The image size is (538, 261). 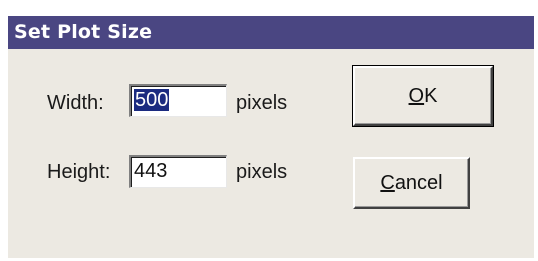 I want to click on width-input: 500, so click(x=178, y=100).